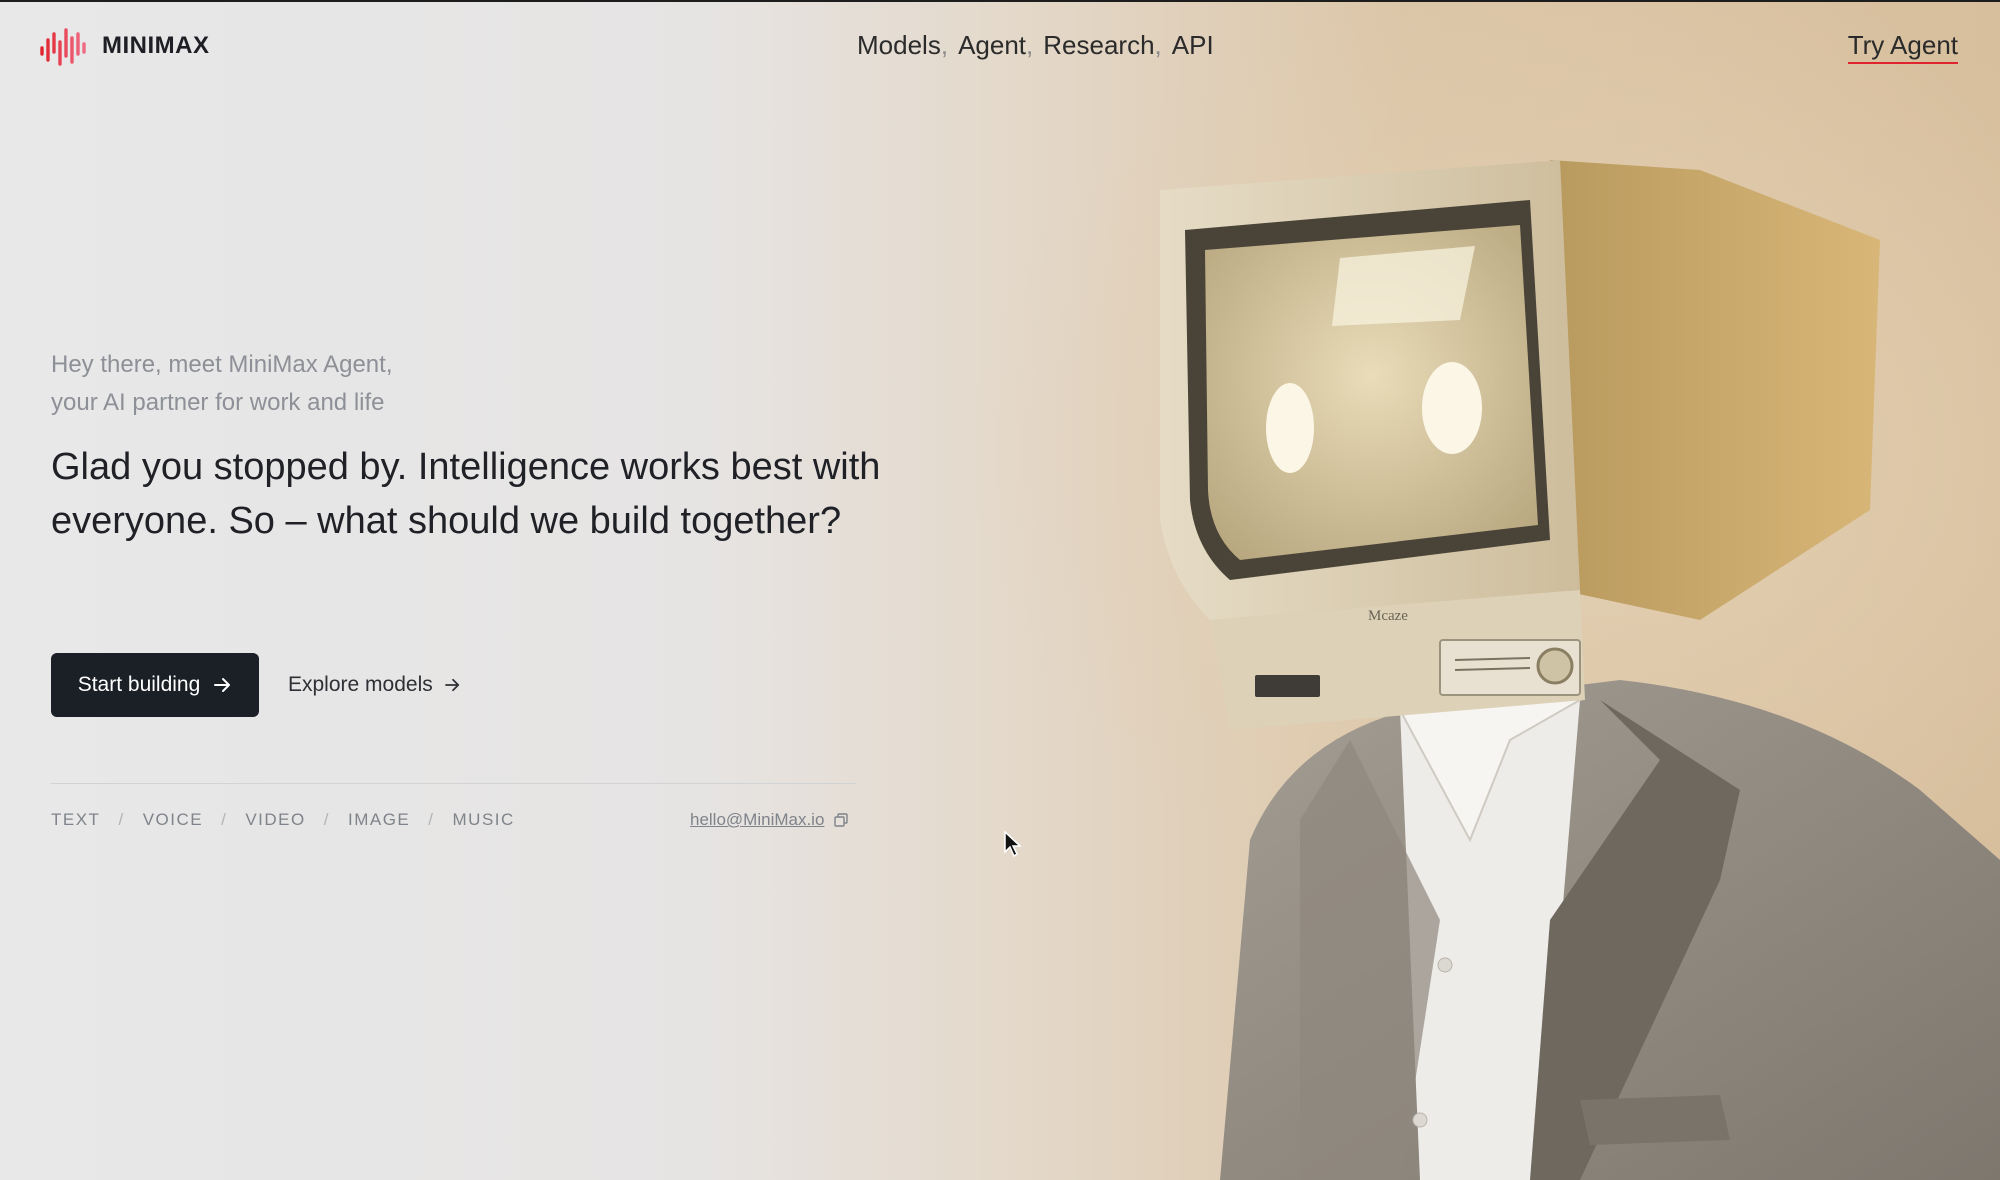  What do you see at coordinates (1000, 1) in the screenshot?
I see `top-border` at bounding box center [1000, 1].